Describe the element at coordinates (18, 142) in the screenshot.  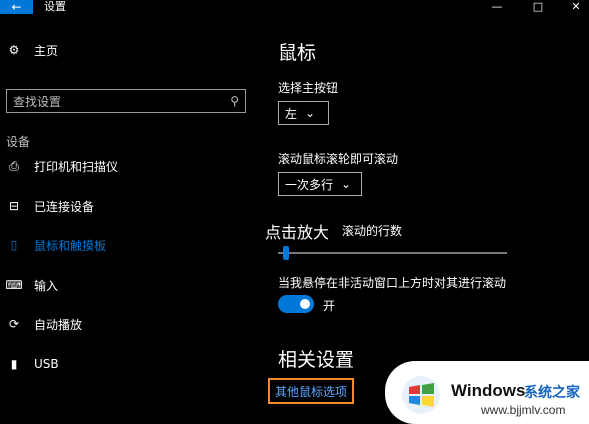
I see `section-label-devices: 设备` at that location.